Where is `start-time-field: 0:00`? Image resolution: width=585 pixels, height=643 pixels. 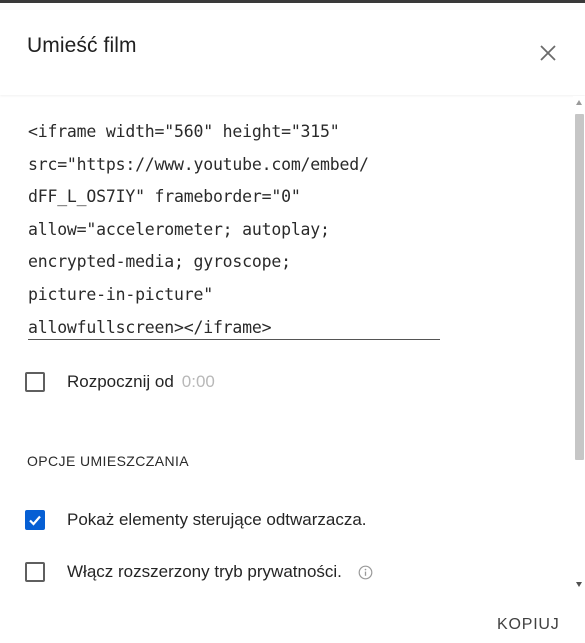 start-time-field: 0:00 is located at coordinates (198, 382).